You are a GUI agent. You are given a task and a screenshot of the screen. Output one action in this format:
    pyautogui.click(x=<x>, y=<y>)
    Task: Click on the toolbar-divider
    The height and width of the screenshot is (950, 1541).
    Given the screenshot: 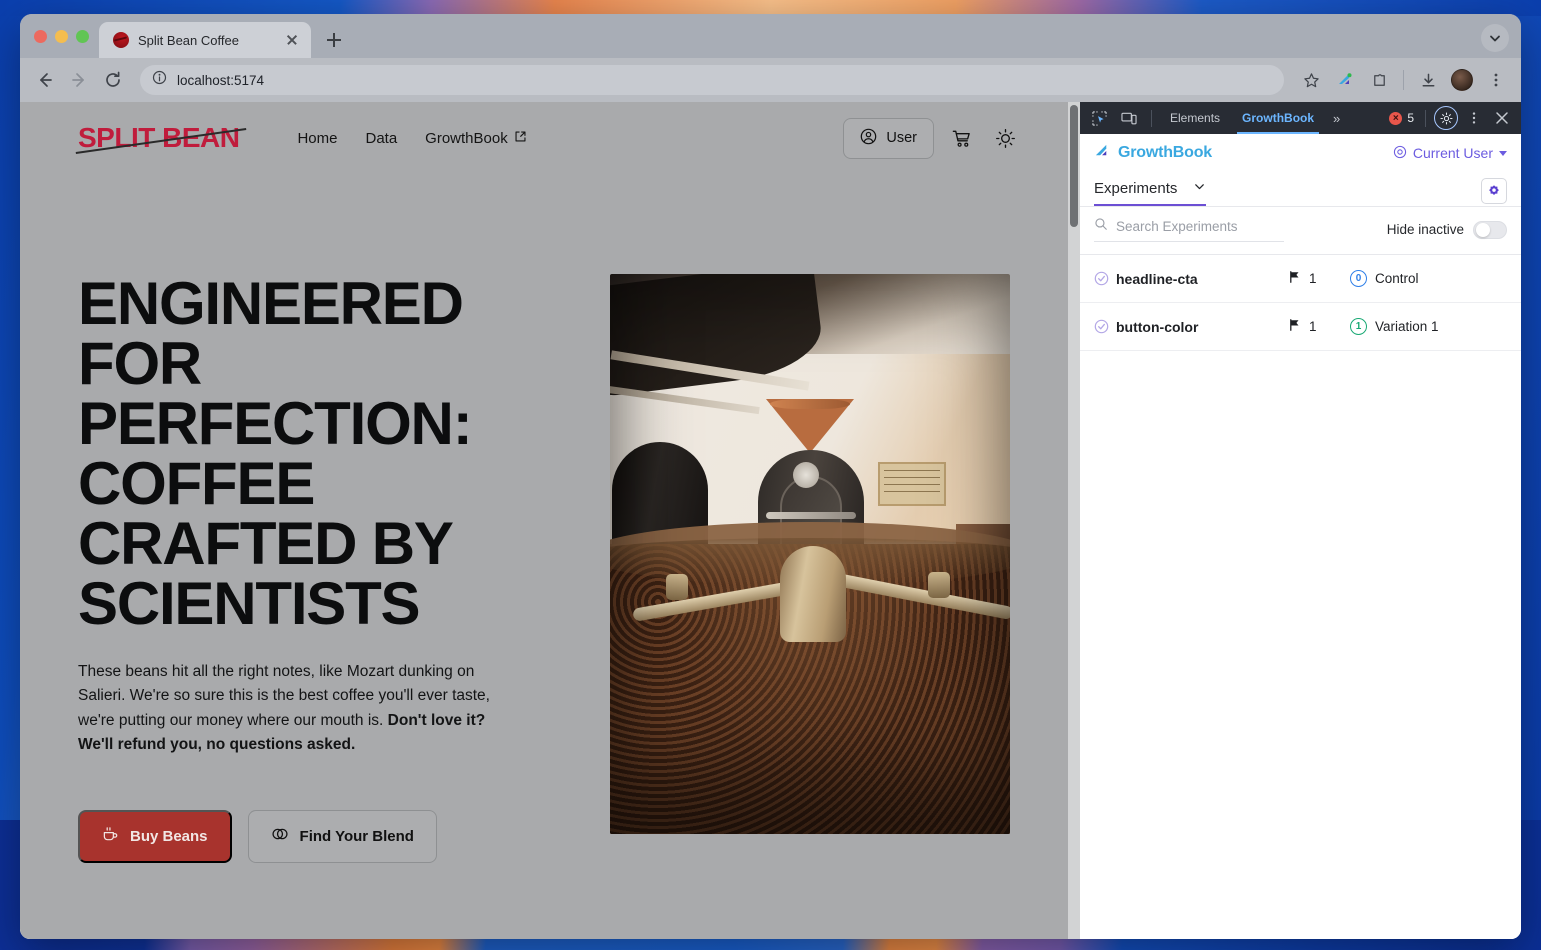 What is the action you would take?
    pyautogui.click(x=1403, y=80)
    